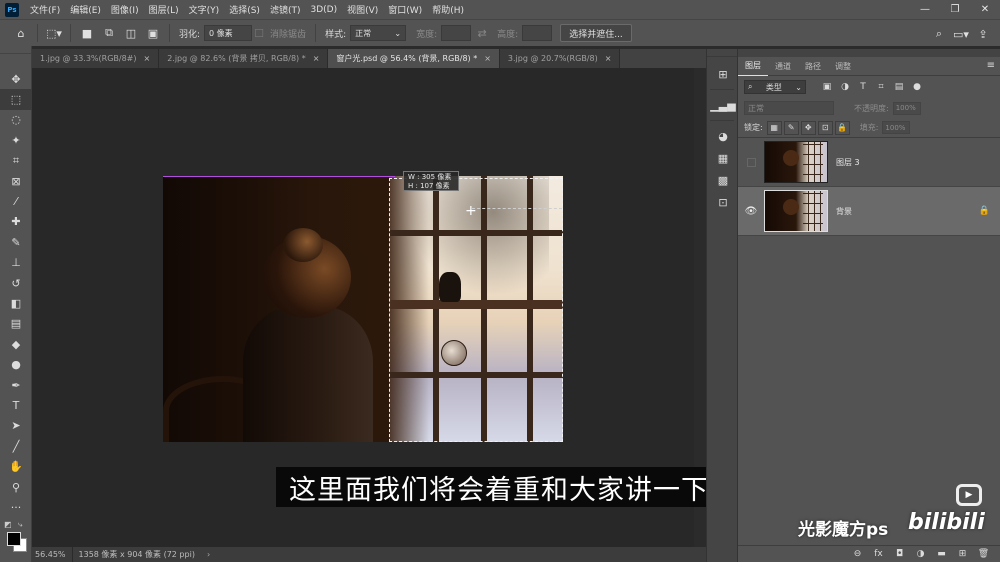 This screenshot has width=1000, height=562. Describe the element at coordinates (939, 34) in the screenshot. I see `search-icon: ⌕` at that location.